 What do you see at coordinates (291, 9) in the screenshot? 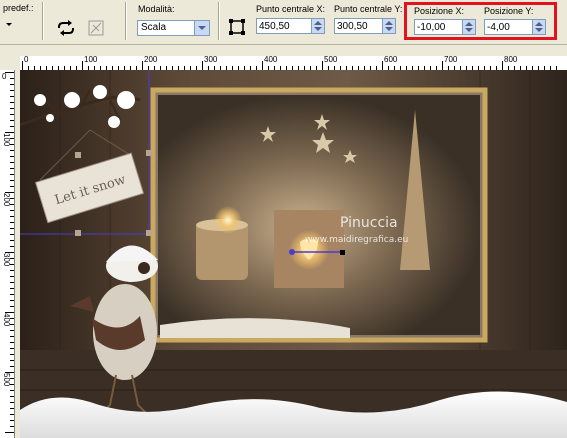
I see `center-x-label: Punto centrale X:` at bounding box center [291, 9].